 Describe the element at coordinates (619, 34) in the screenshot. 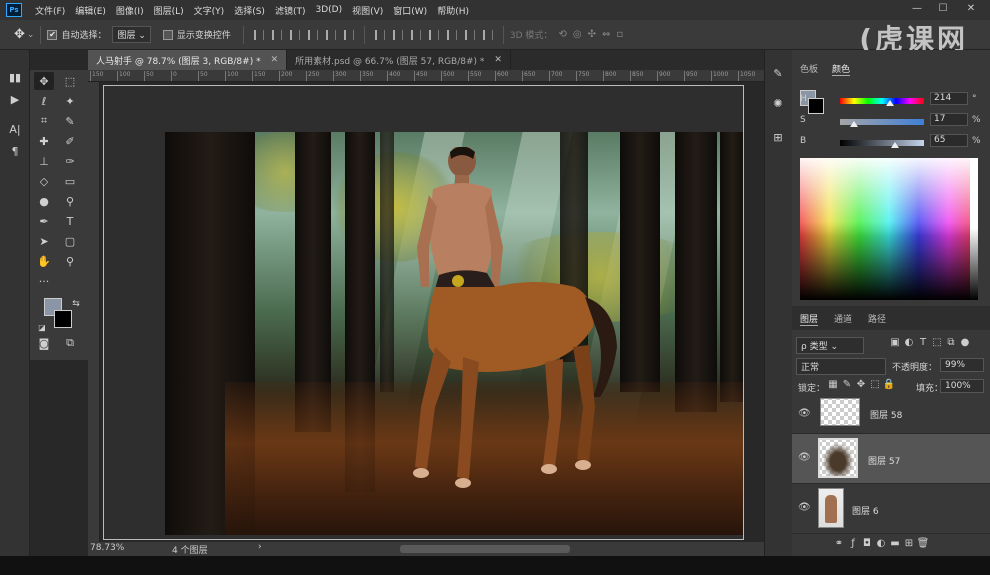

I see `3d-scale-icon: ▫` at that location.